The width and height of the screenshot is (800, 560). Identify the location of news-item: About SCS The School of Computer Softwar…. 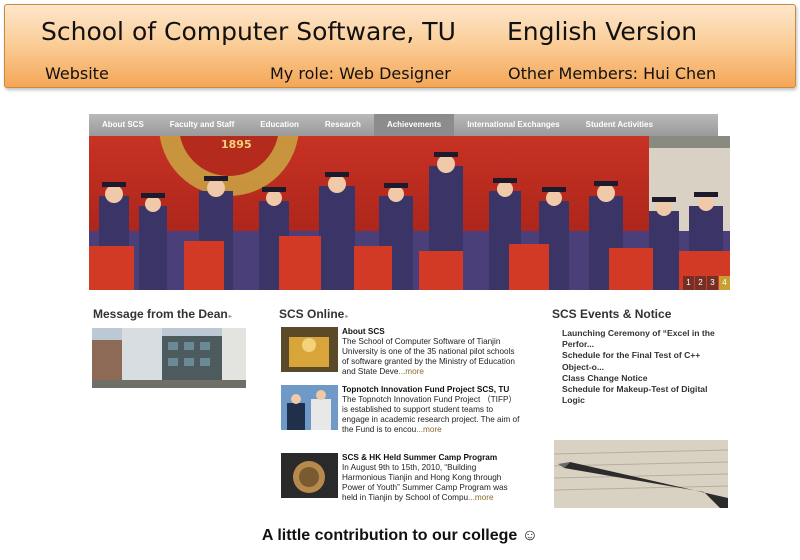
(401, 355).